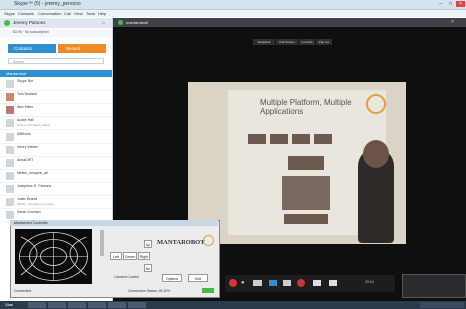 The width and height of the screenshot is (466, 309). What do you see at coordinates (149, 291) in the screenshot?
I see `connection-status-right: Connection Status: 95.10%` at bounding box center [149, 291].